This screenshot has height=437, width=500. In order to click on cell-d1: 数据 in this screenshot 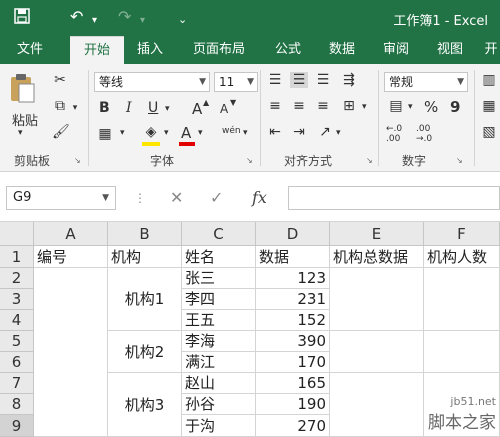, I will do `click(293, 257)`.